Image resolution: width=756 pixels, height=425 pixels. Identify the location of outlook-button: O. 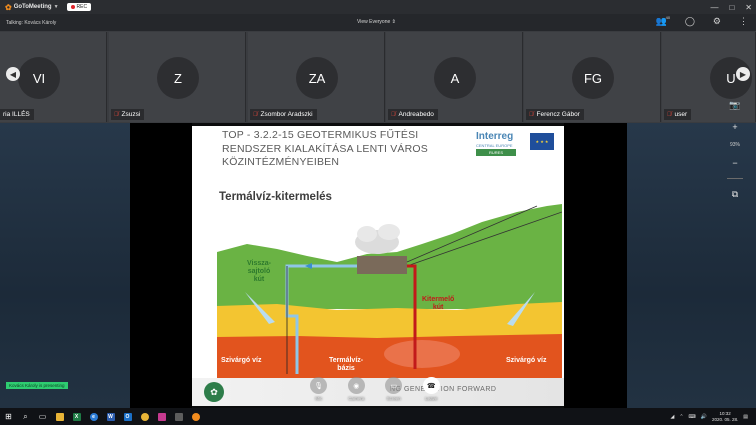
(127, 416).